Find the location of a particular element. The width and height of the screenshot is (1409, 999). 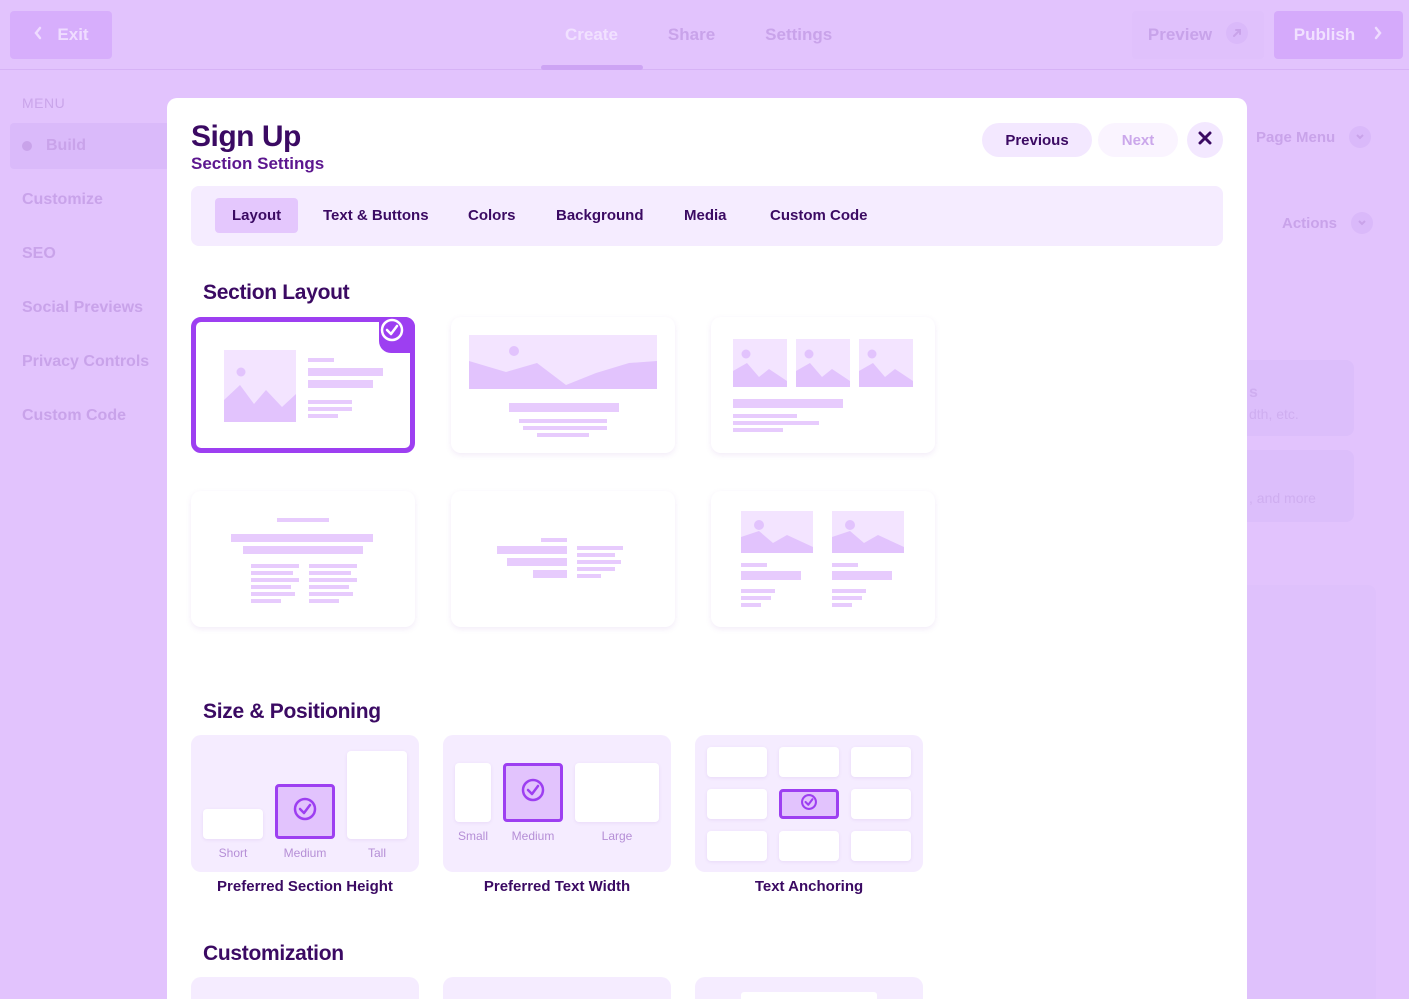

modal-subtitle: Section Settings is located at coordinates (258, 163).